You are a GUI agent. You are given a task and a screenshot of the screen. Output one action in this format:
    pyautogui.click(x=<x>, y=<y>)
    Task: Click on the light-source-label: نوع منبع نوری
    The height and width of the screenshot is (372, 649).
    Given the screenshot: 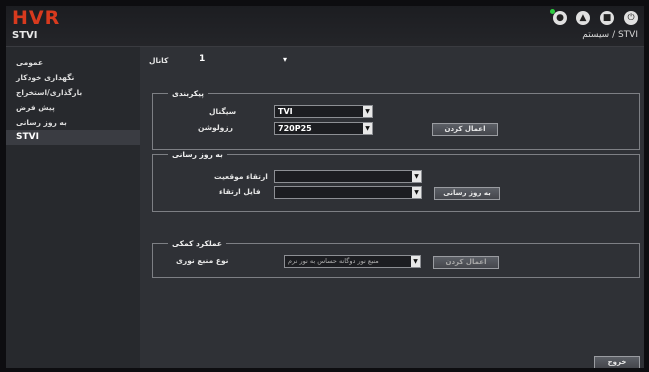 What is the action you would take?
    pyautogui.click(x=202, y=260)
    